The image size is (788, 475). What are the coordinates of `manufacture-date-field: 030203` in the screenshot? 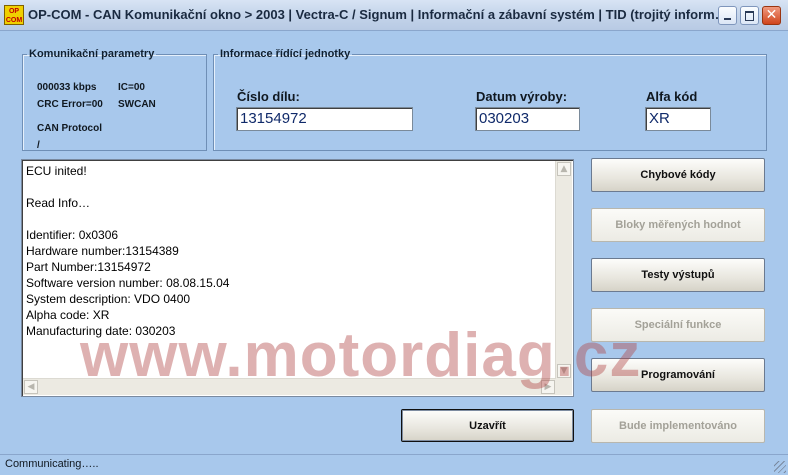 It's located at (527, 119).